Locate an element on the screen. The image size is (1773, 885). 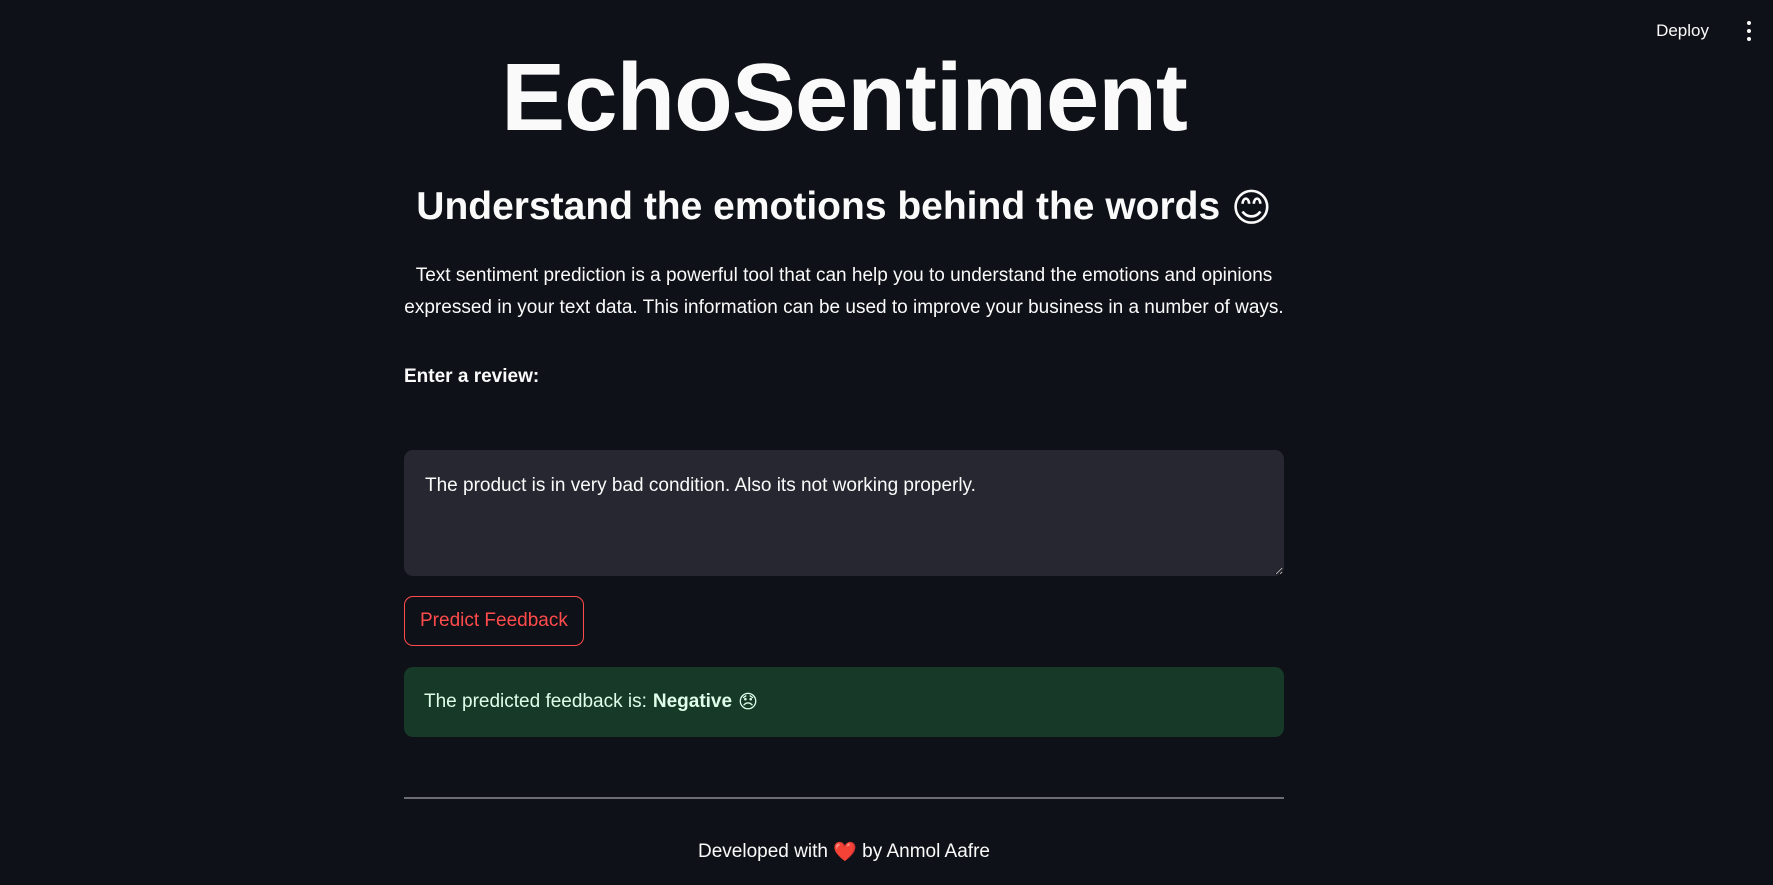
review-label: Enter a review: is located at coordinates (472, 376).